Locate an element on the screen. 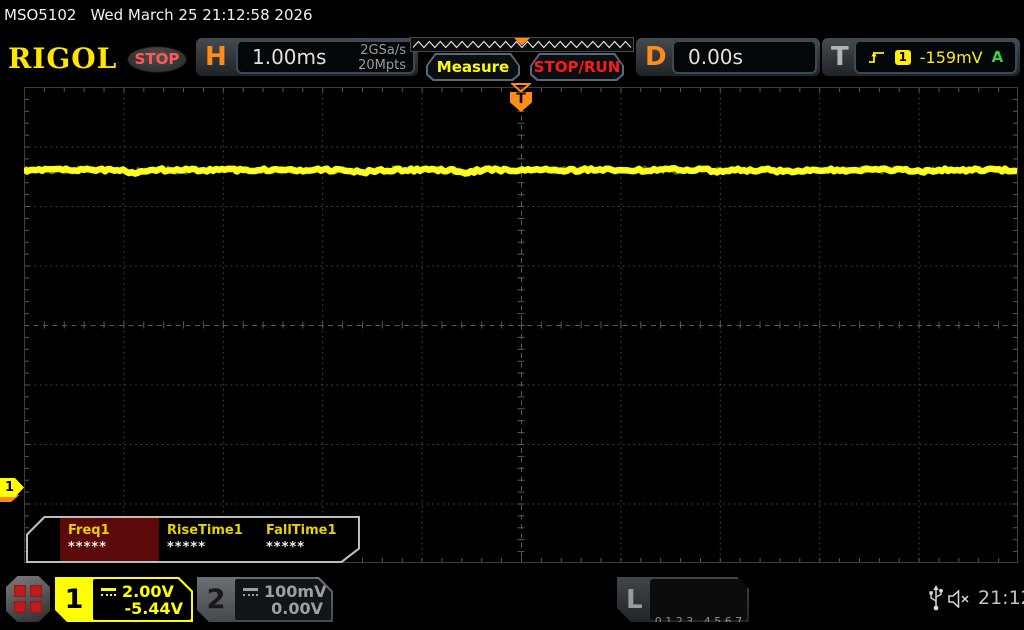  trigger-sweep-mode: A is located at coordinates (997, 57).